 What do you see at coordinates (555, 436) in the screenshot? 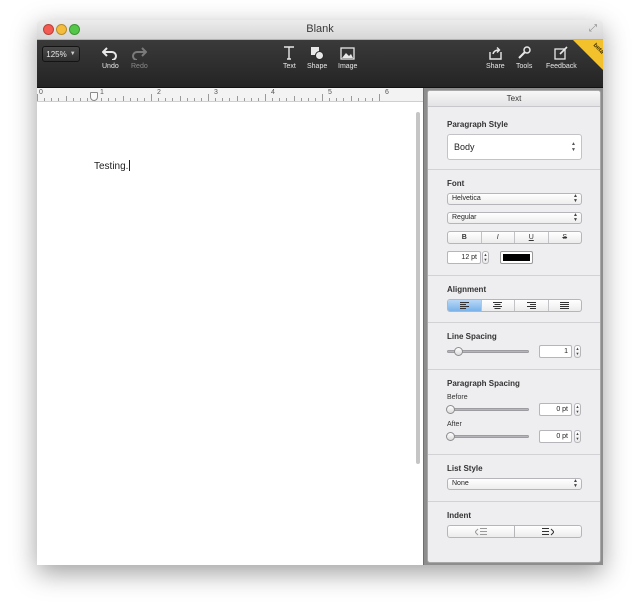
I see `after-spacing-field: 0 pt` at bounding box center [555, 436].